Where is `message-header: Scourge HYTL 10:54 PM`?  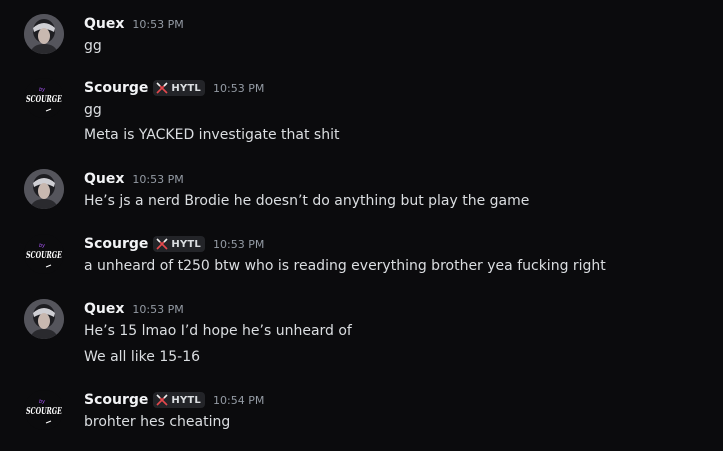 message-header: Scourge HYTL 10:54 PM is located at coordinates (174, 400).